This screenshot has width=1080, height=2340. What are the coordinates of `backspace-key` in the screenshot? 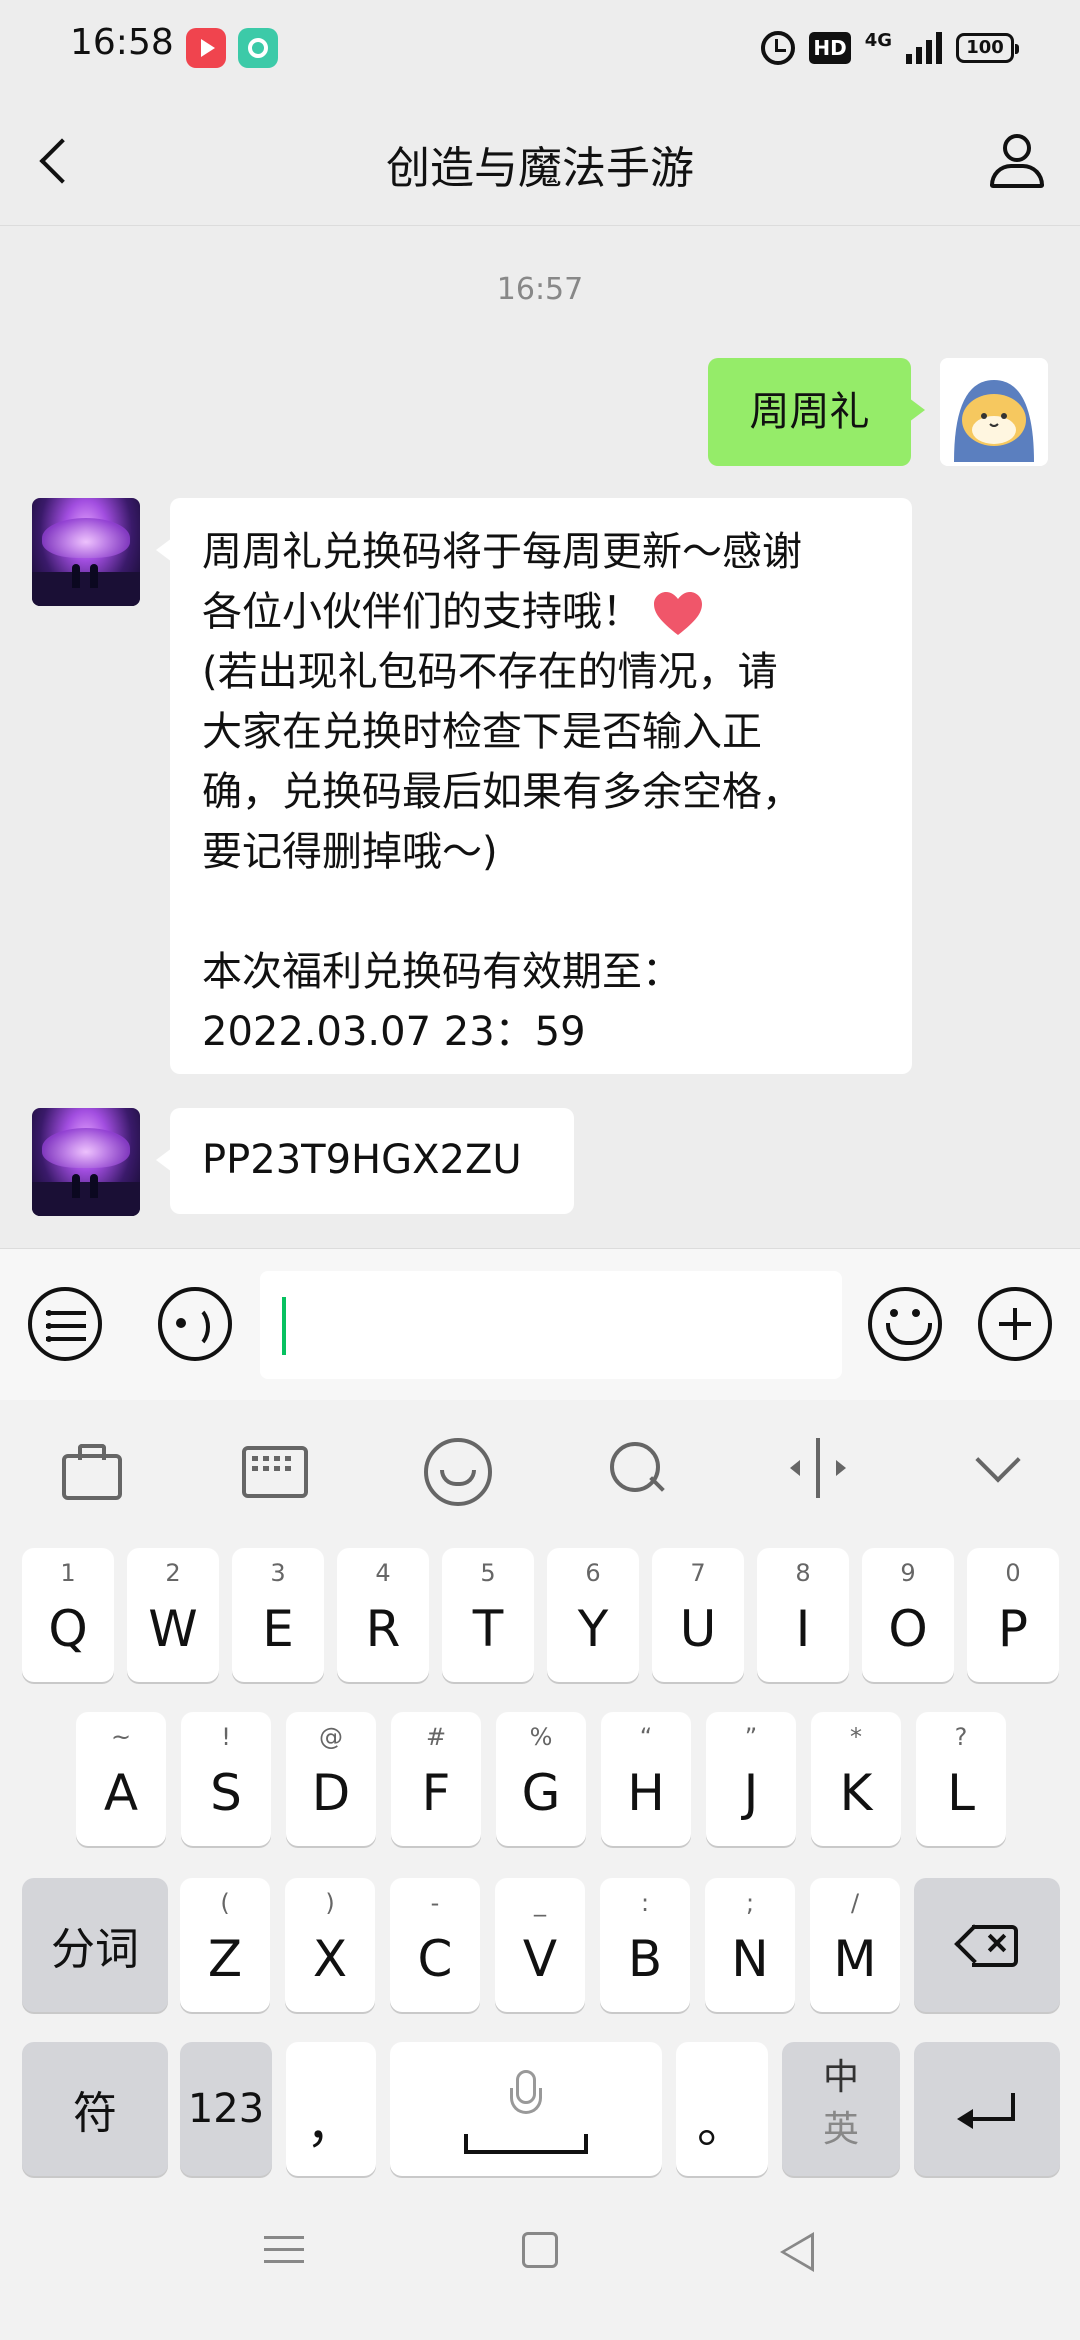 It's located at (987, 1945).